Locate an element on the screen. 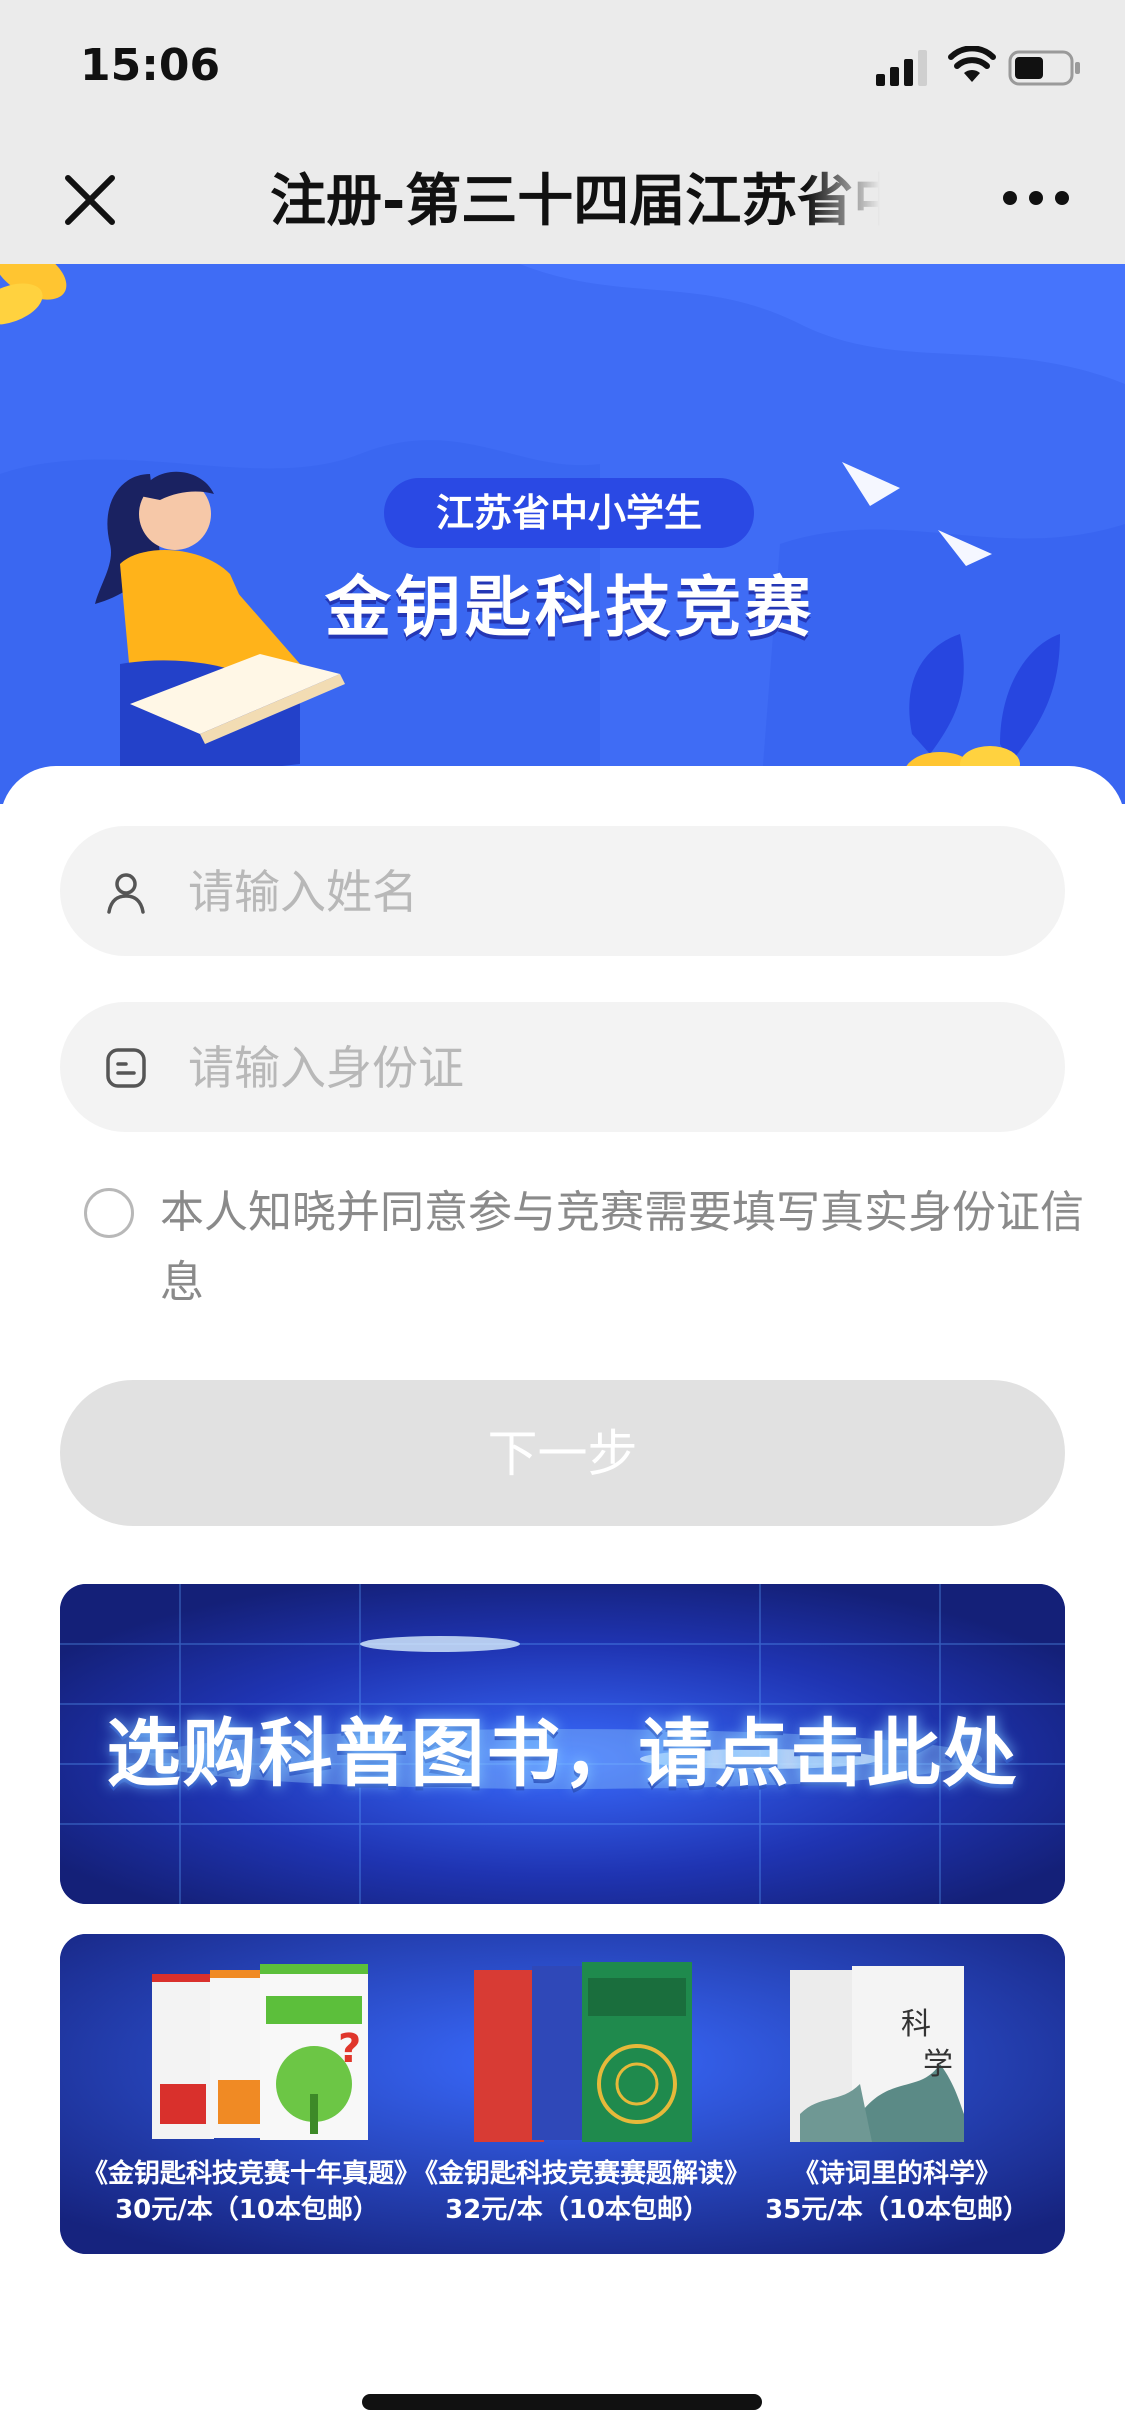 Image resolution: width=1125 pixels, height=2436 pixels. svg-text: 学 is located at coordinates (938, 2064).